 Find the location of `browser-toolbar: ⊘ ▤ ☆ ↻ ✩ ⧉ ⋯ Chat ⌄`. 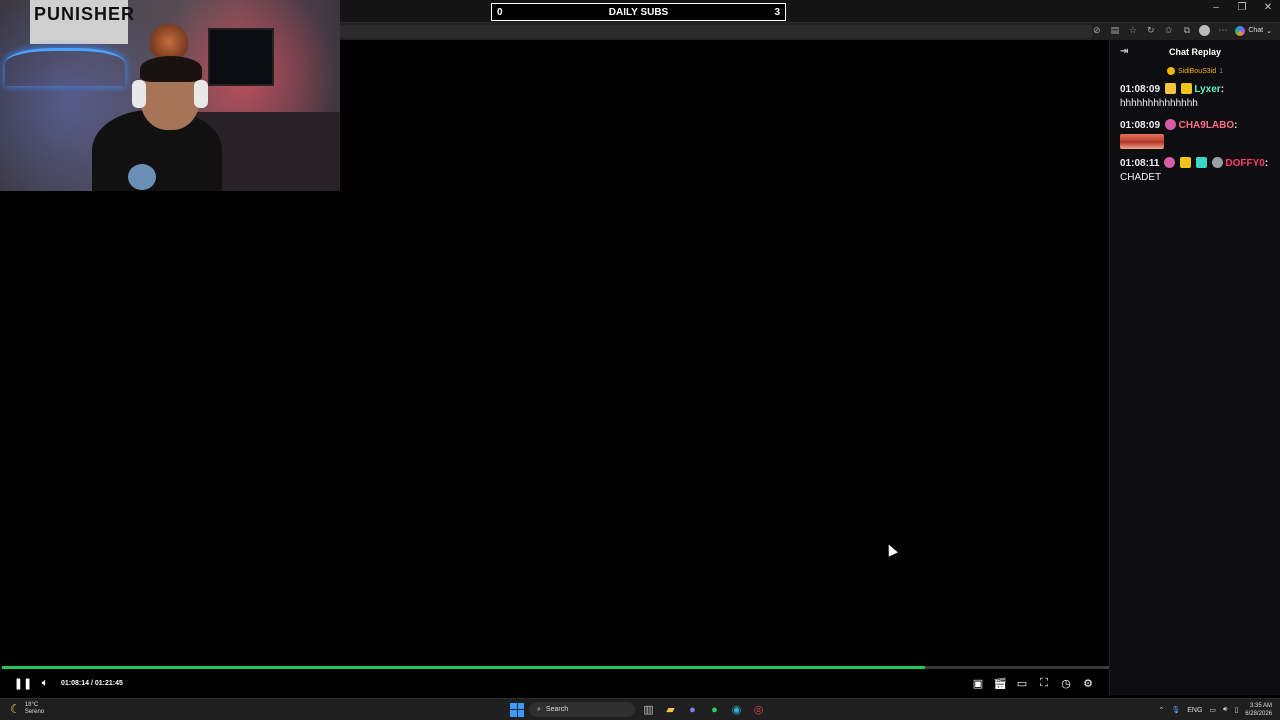

browser-toolbar: ⊘ ▤ ☆ ↻ ✩ ⧉ ⋯ Chat ⌄ is located at coordinates (1181, 30).